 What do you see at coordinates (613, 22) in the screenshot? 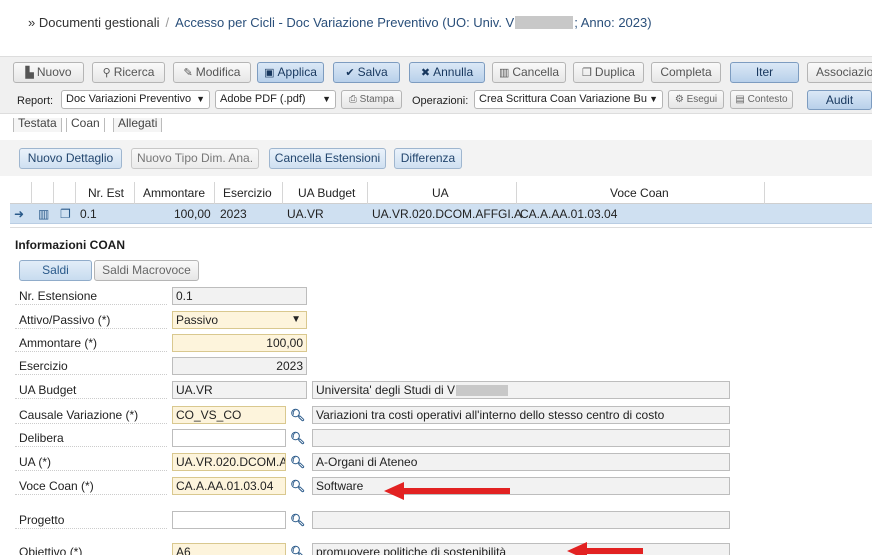
I see `breadcrumb-current-end: ; Anno: 2023)` at bounding box center [613, 22].